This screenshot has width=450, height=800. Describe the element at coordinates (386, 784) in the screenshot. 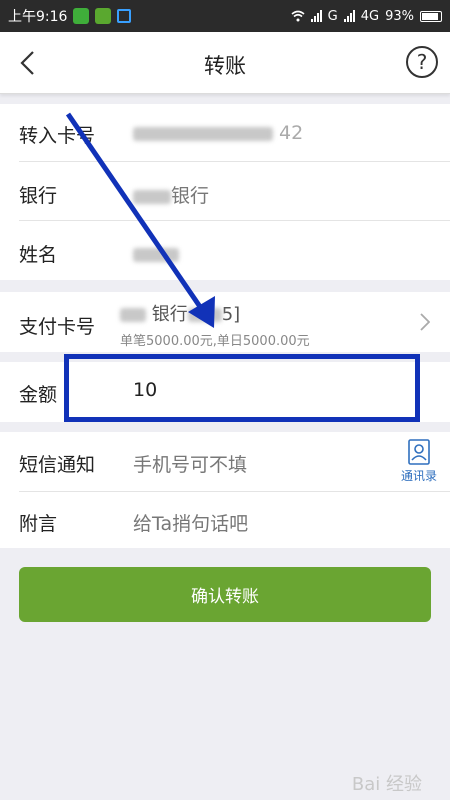

I see `watermark: Bai 经验` at that location.